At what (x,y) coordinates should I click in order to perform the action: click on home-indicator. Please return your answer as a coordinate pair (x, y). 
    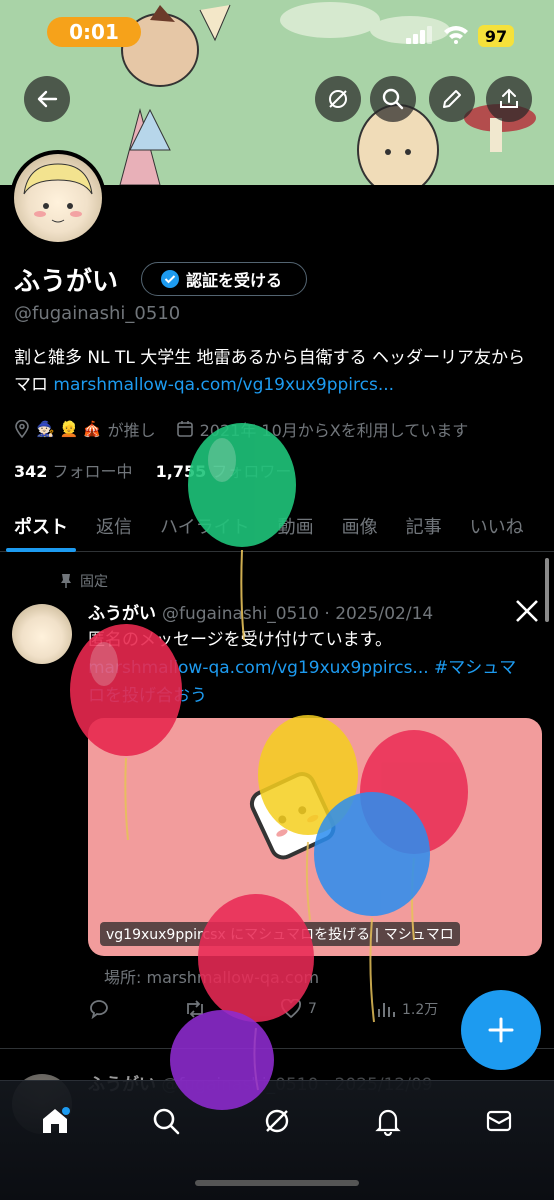
    Looking at the image, I should click on (277, 1183).